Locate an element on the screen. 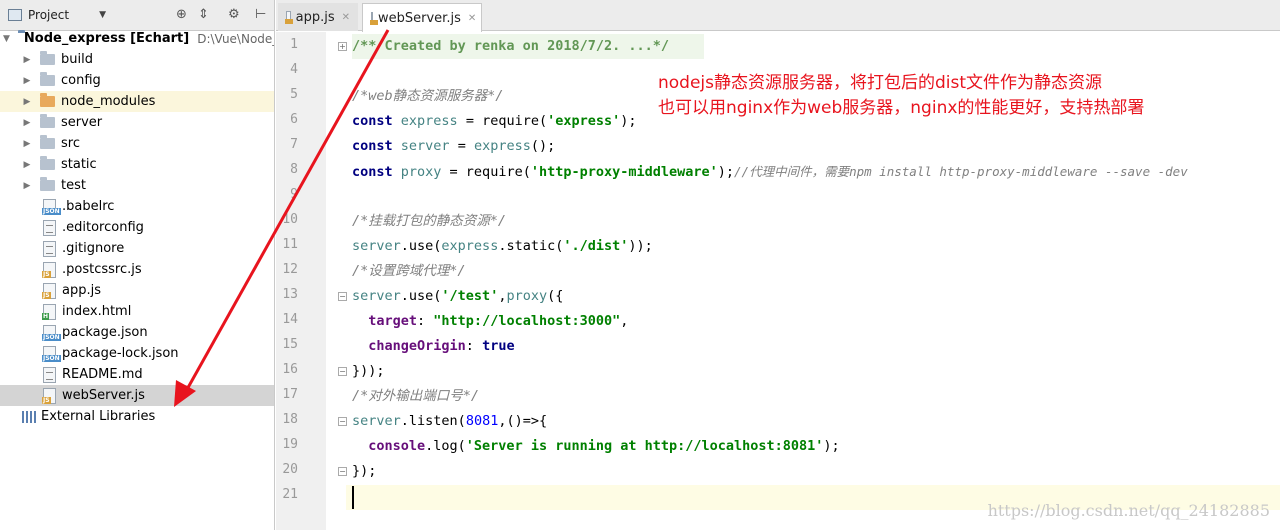 This screenshot has height=530, width=1280. tree-item: JS webServer.js is located at coordinates (137, 395).